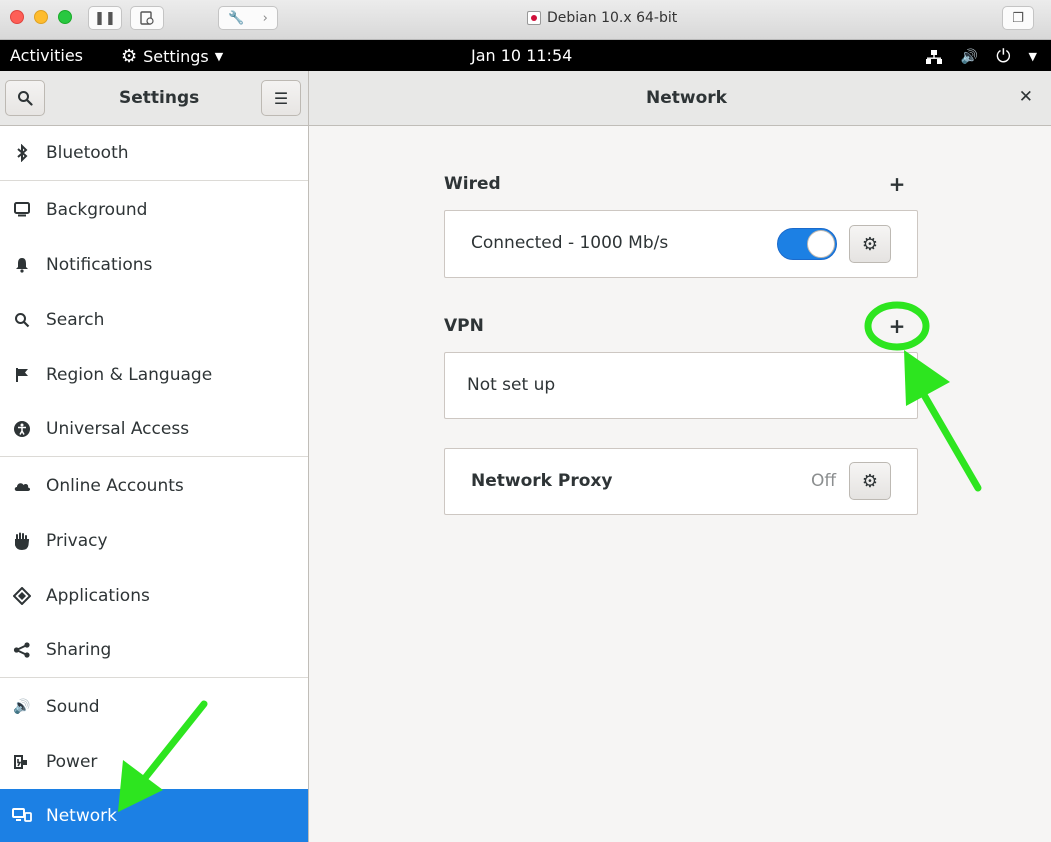  What do you see at coordinates (22, 541) in the screenshot?
I see `hand-icon` at bounding box center [22, 541].